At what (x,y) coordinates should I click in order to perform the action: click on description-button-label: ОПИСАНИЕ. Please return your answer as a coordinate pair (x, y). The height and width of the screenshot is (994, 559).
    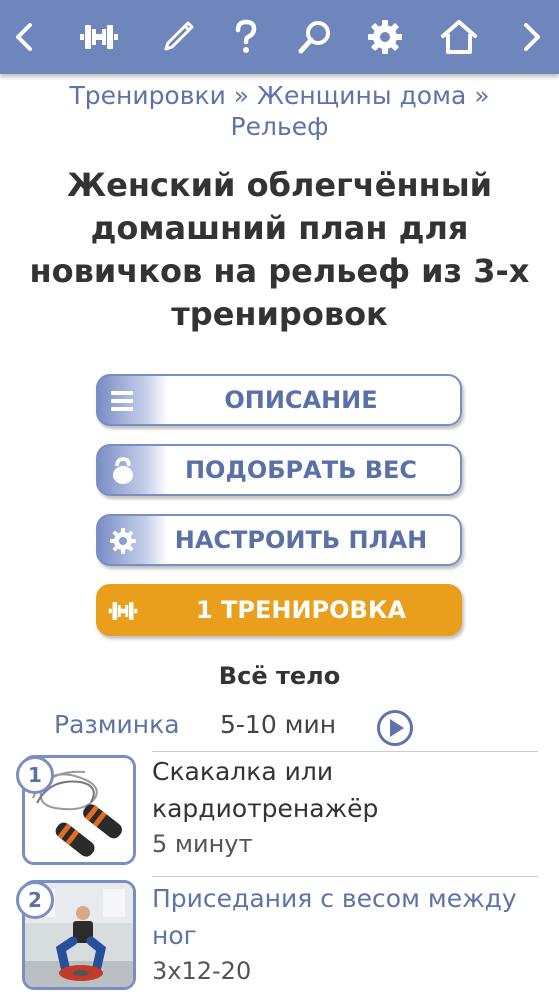
    Looking at the image, I should click on (301, 400).